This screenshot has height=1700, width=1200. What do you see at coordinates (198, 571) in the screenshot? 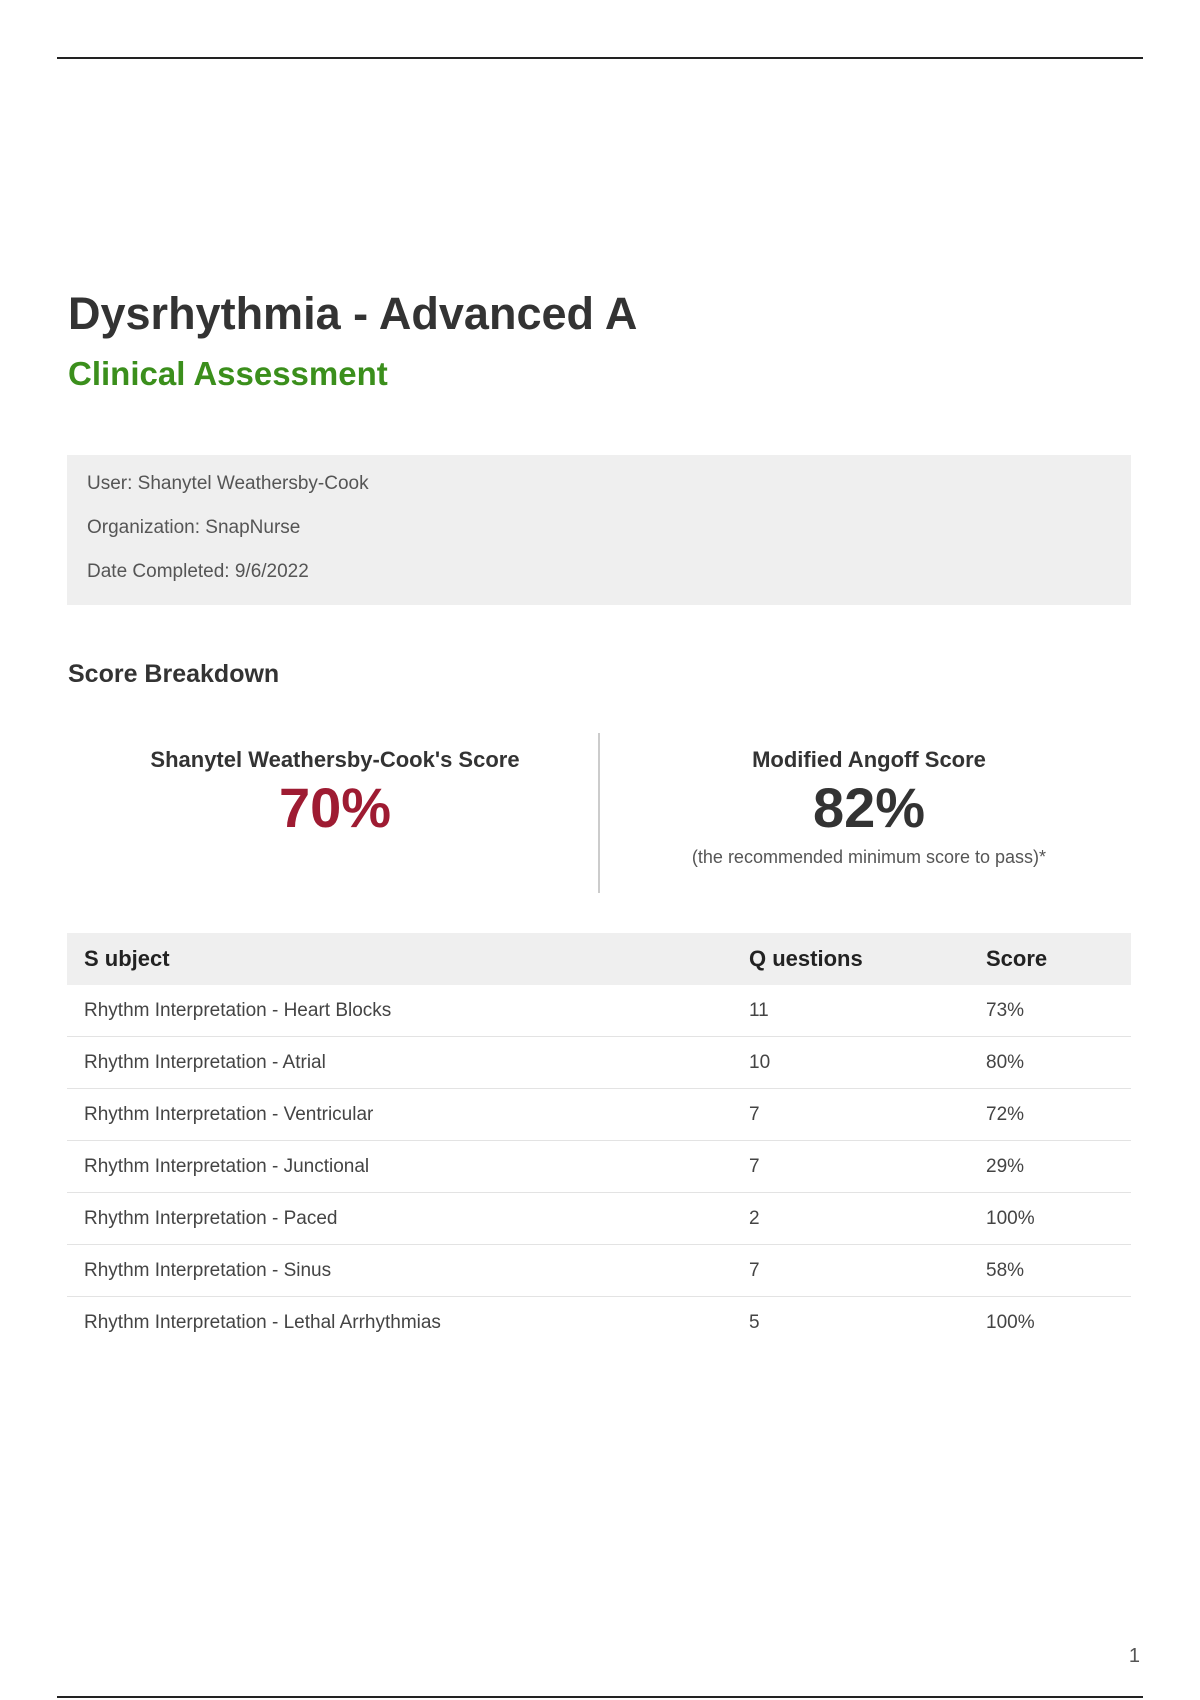
I see `date-completed: Date Completed: 9/6/2022` at bounding box center [198, 571].